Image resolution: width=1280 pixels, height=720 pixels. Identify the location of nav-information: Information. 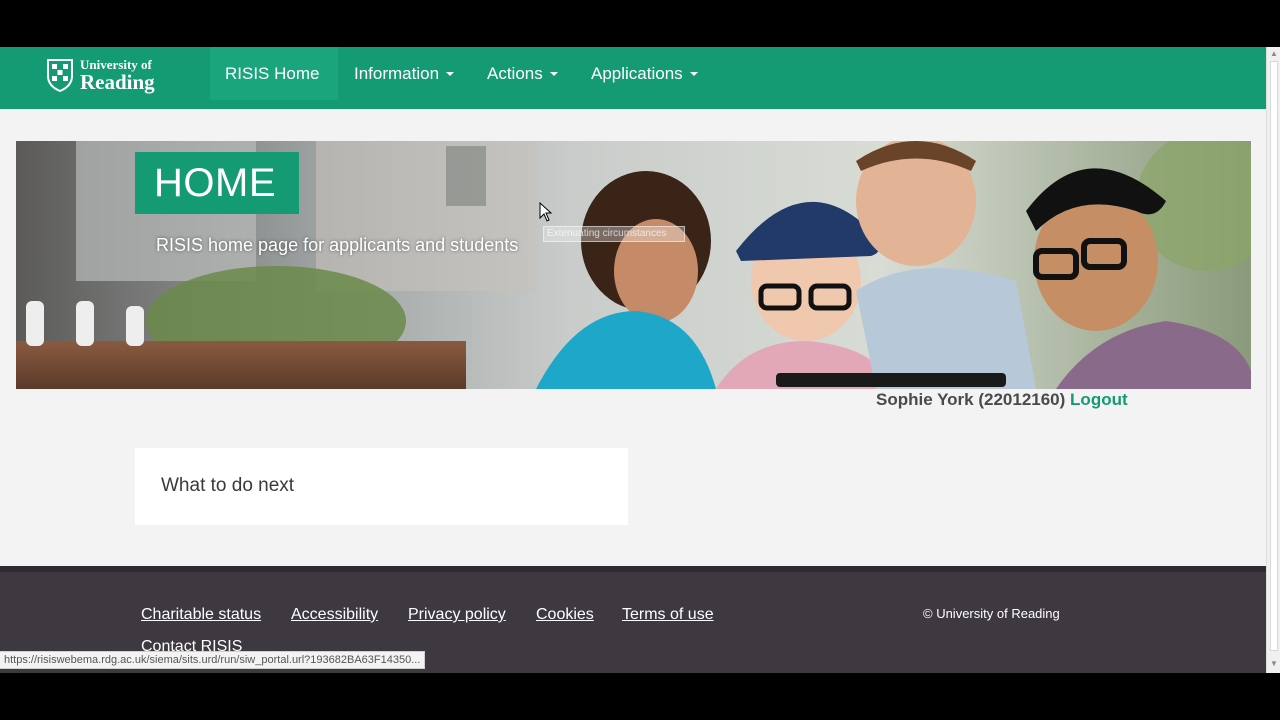
(404, 73).